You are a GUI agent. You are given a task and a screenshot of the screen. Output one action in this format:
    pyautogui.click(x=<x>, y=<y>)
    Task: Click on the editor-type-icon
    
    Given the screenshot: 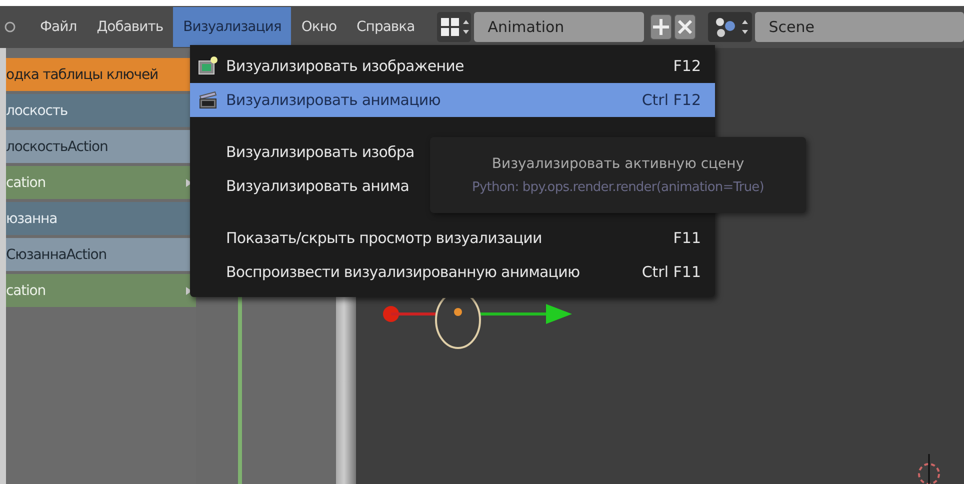 What is the action you would take?
    pyautogui.click(x=10, y=27)
    